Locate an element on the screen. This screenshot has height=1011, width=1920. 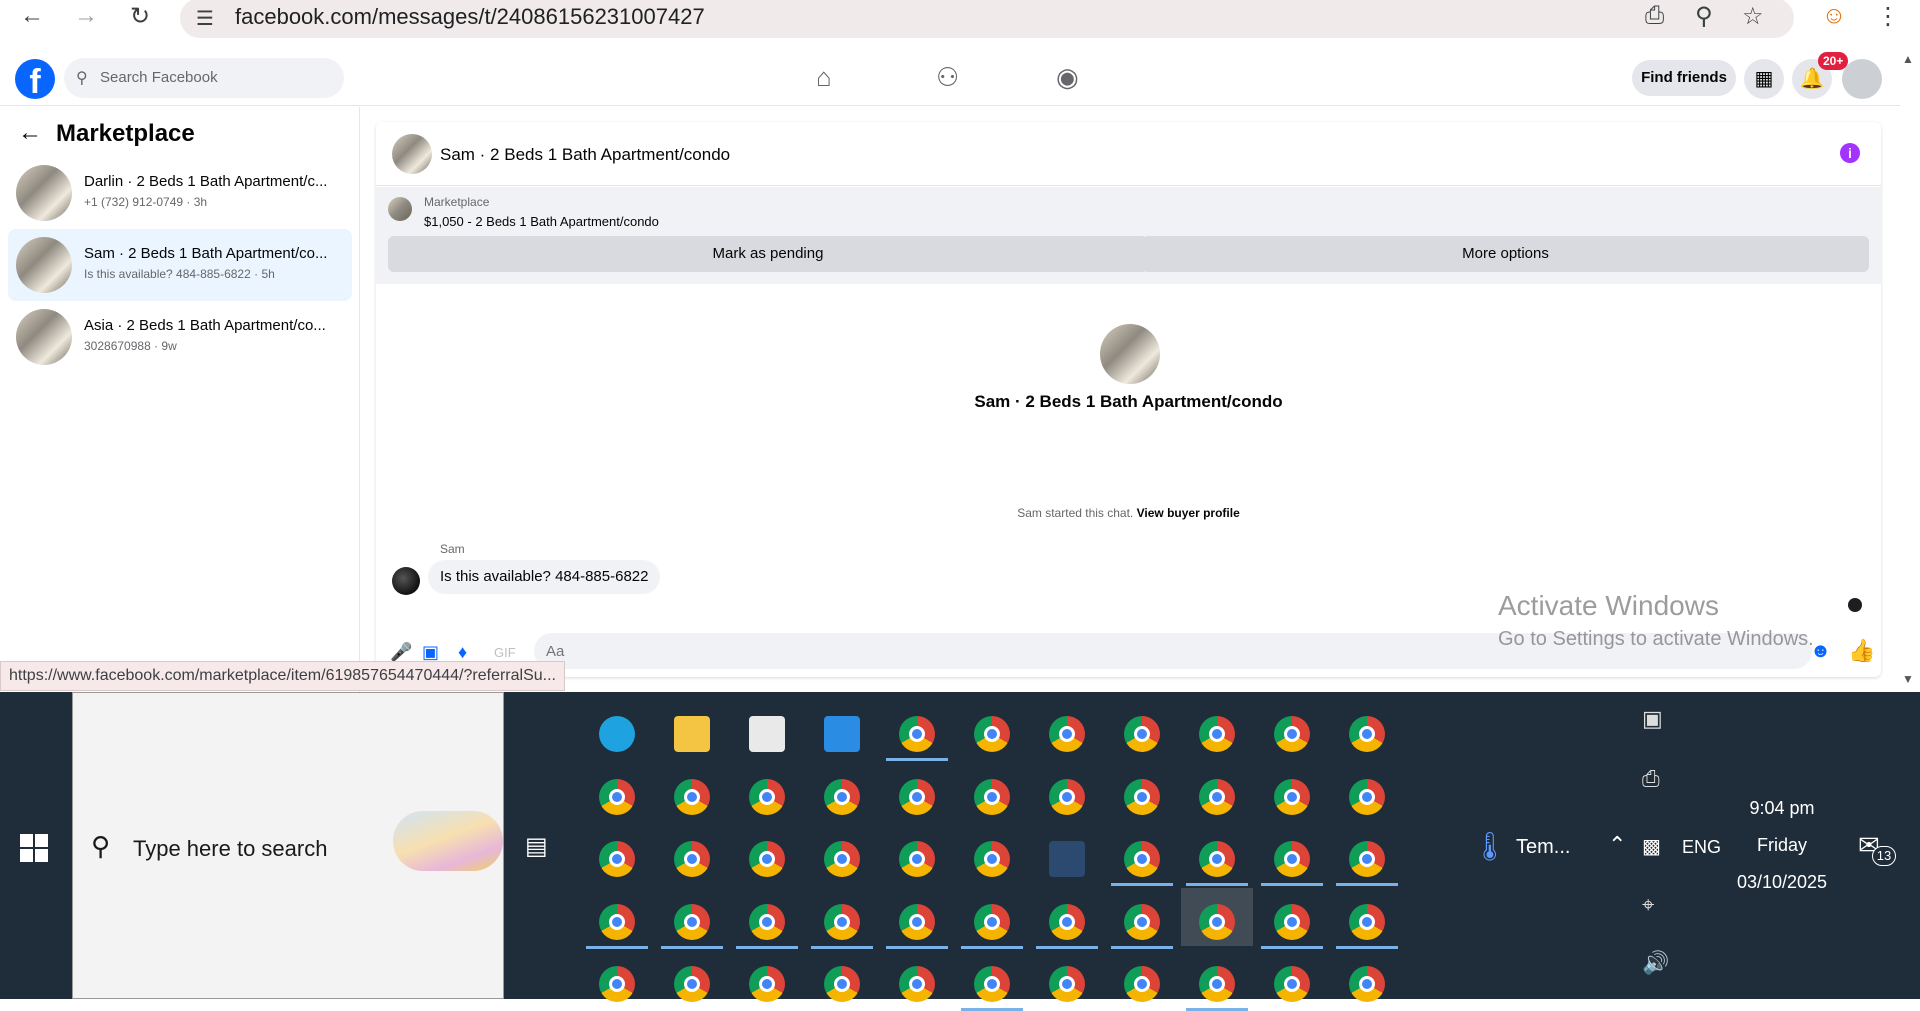
profile-icon: ☺ is located at coordinates (1834, 16).